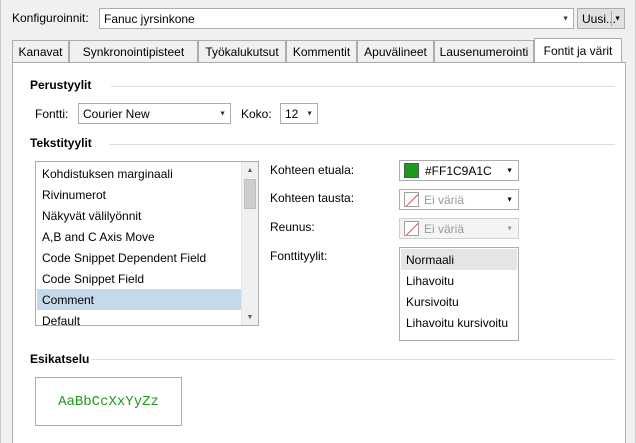  I want to click on basic-styles-heading: Perustyylit, so click(61, 85).